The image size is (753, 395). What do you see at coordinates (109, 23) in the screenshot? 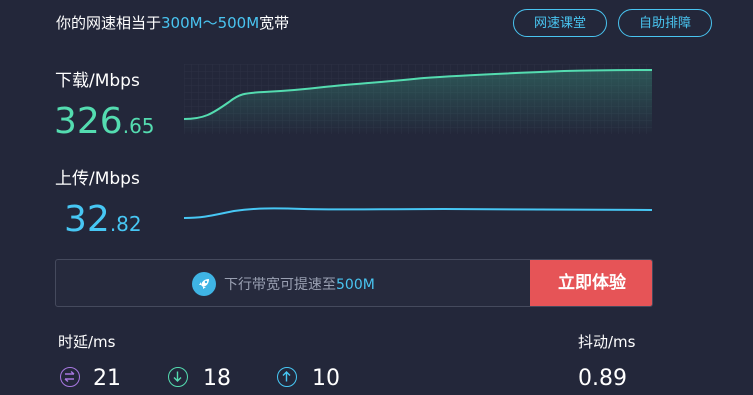
I see `headline-prefix: 你的网速相当于` at bounding box center [109, 23].